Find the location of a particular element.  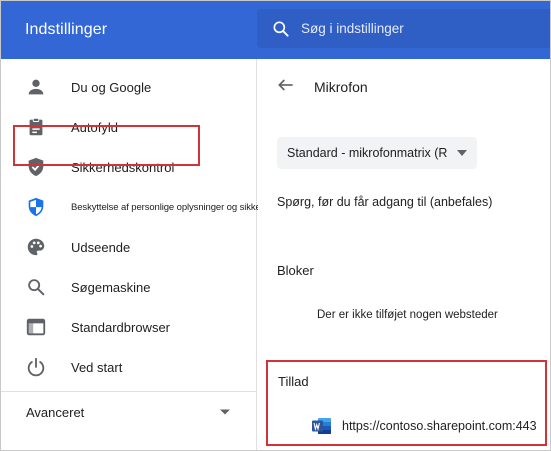

person-icon is located at coordinates (36, 87).